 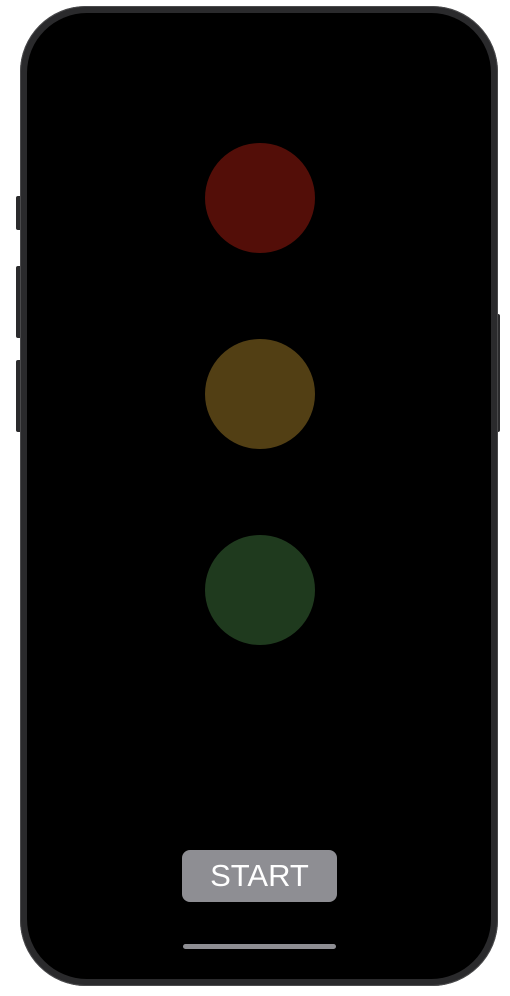 I want to click on yellow-light, so click(x=260, y=394).